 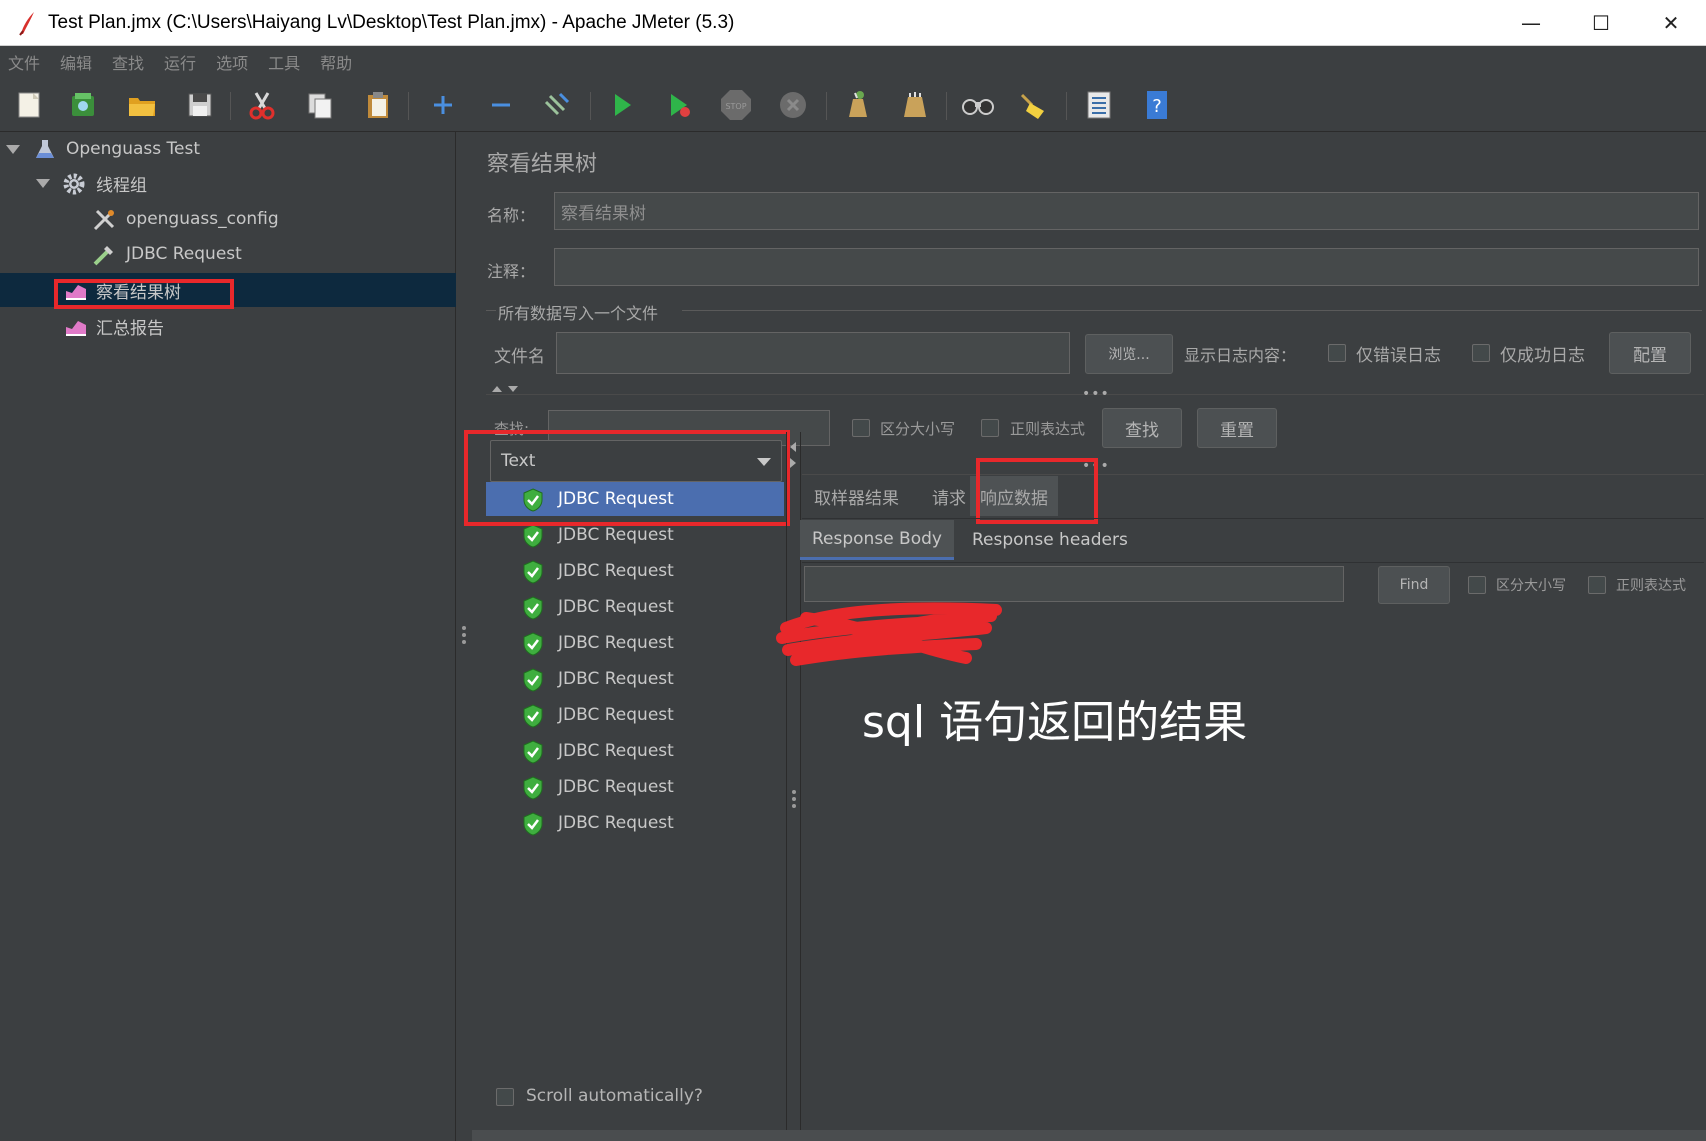 What do you see at coordinates (1126, 267) in the screenshot?
I see `comment-field` at bounding box center [1126, 267].